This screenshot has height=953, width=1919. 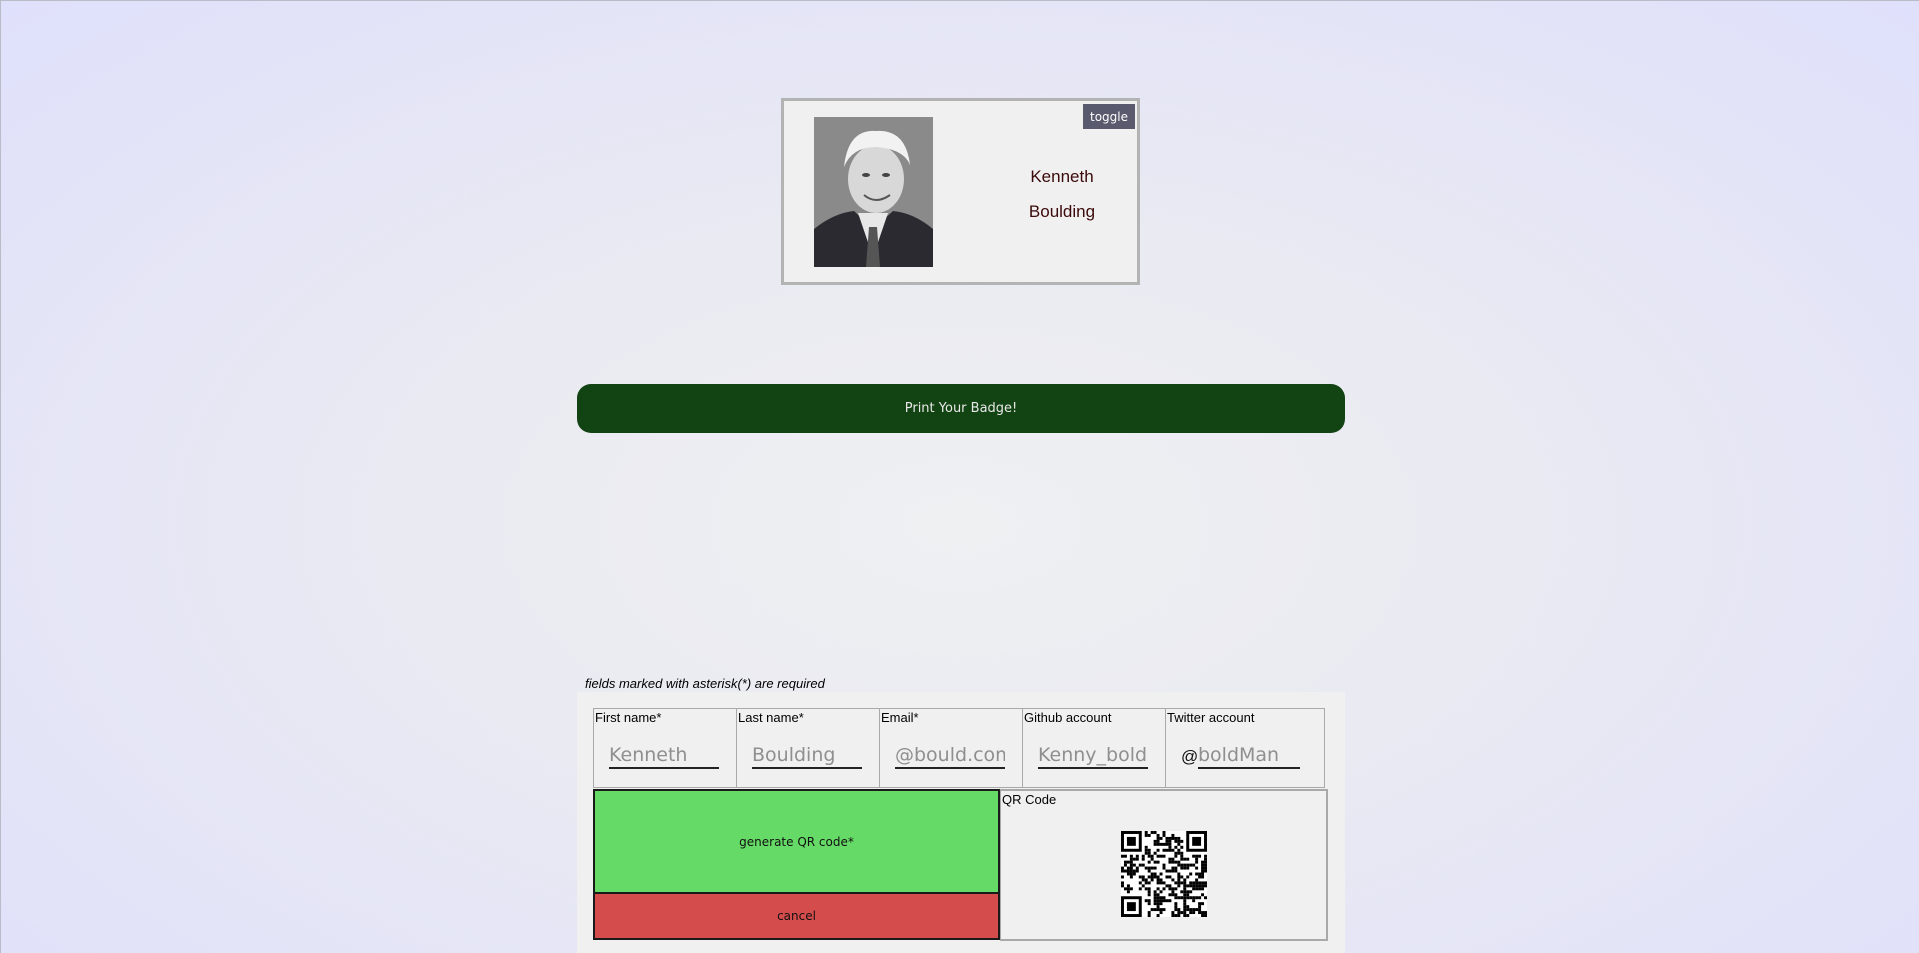 What do you see at coordinates (796, 841) in the screenshot?
I see `generate-qr-button: generate QR code*` at bounding box center [796, 841].